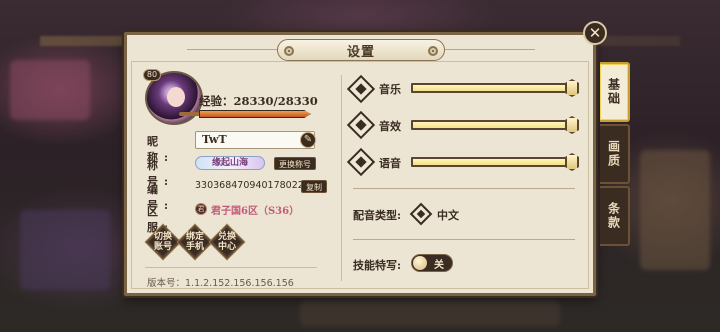  Describe the element at coordinates (231, 267) in the screenshot. I see `left-divider` at that location.